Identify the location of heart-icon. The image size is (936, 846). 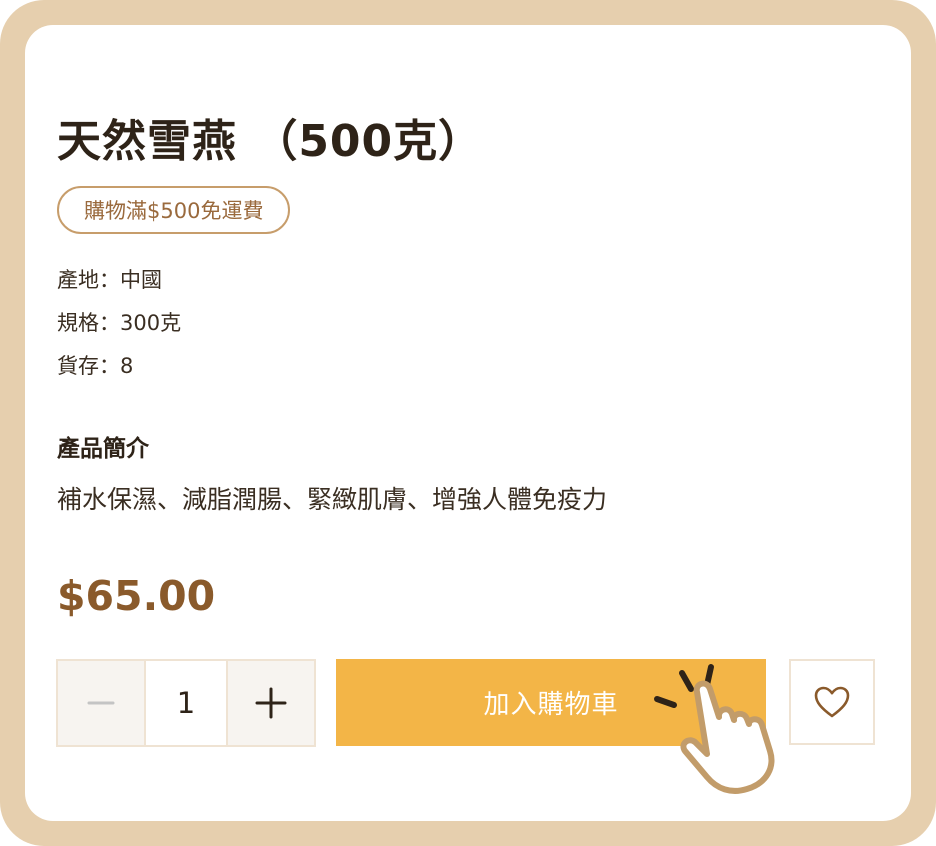
(832, 702).